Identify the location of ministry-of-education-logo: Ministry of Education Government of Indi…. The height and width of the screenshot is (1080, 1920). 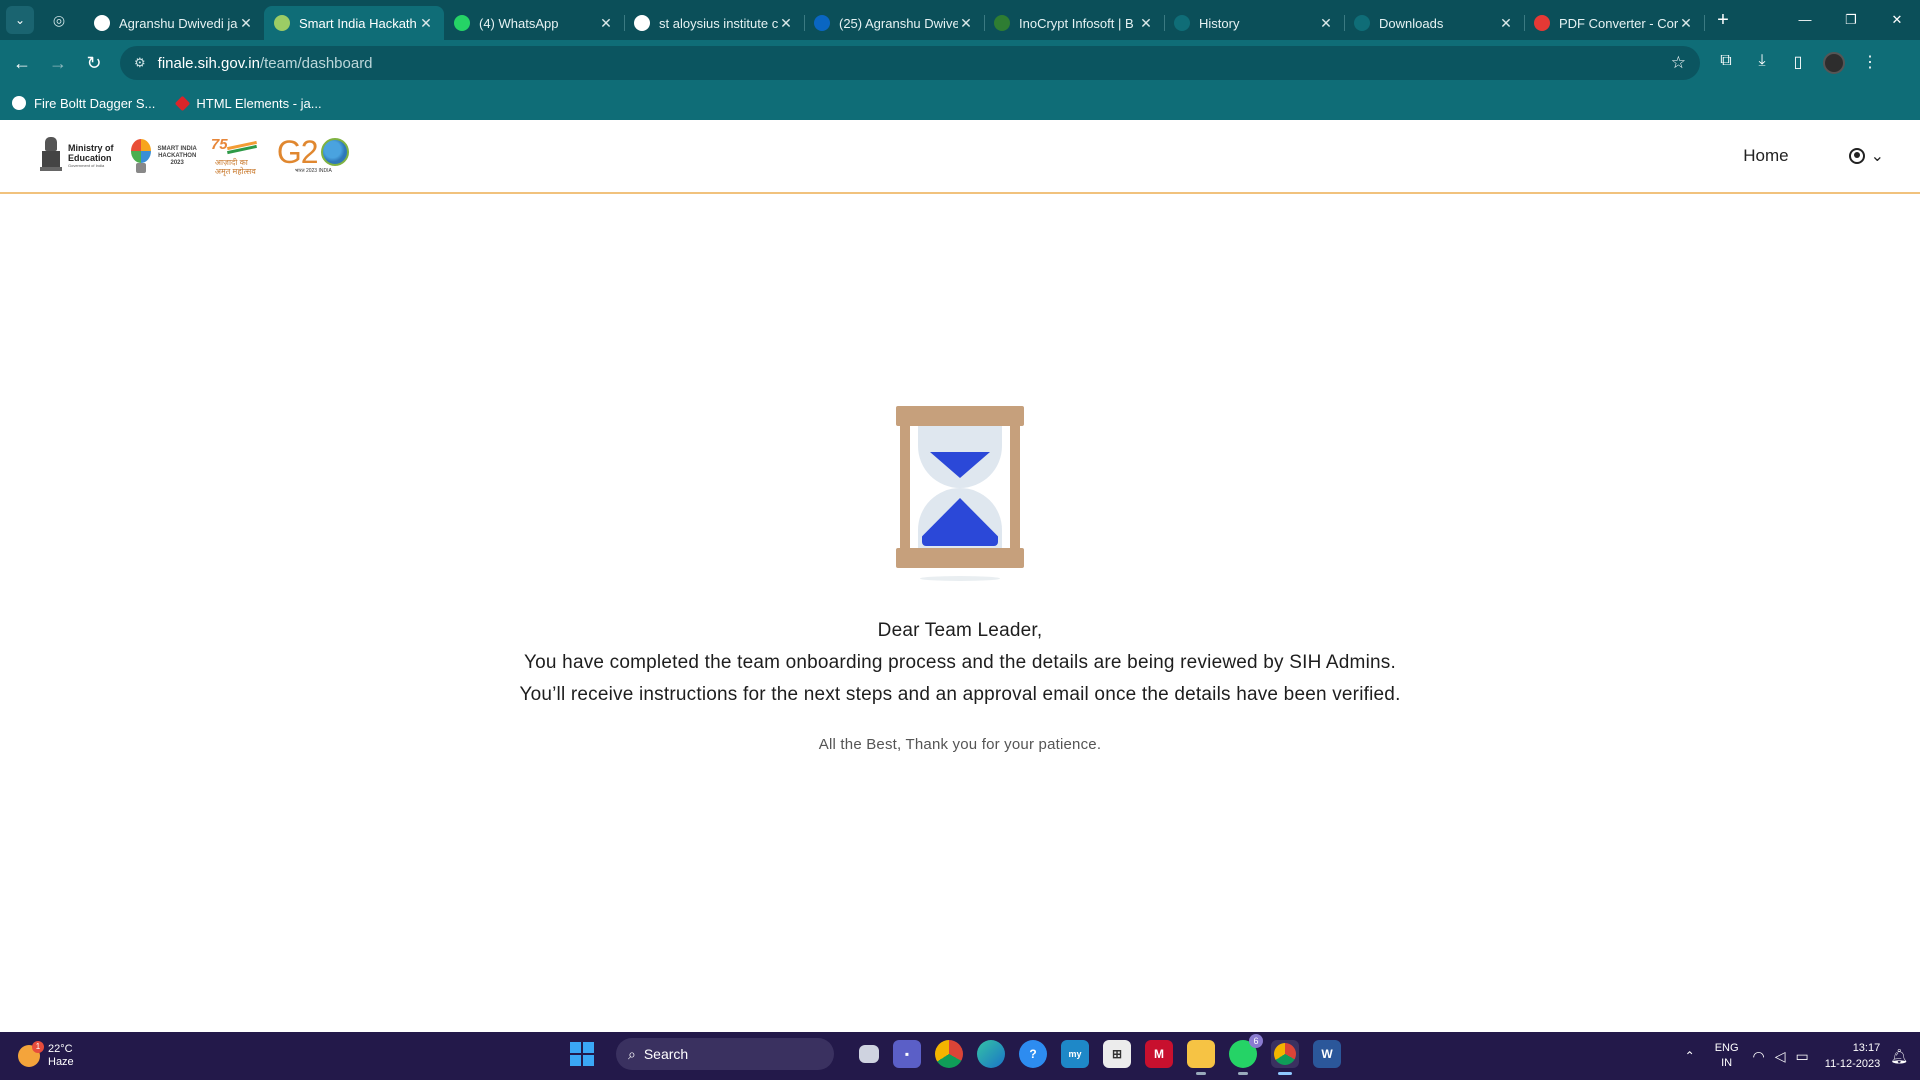
(77, 156).